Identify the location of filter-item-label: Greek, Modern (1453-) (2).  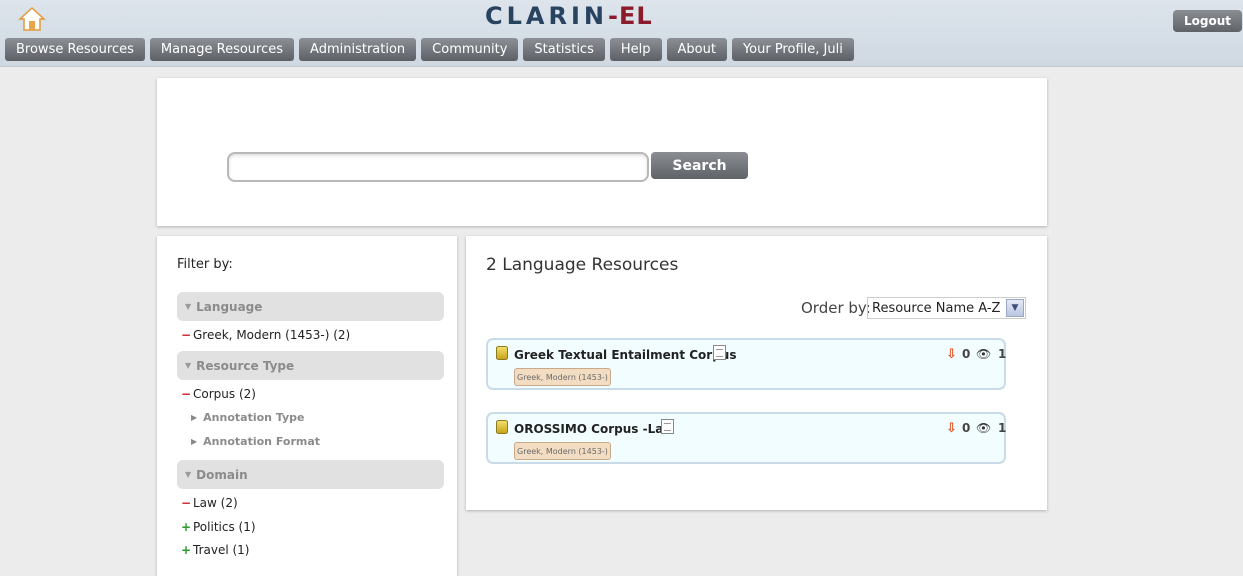
(272, 335).